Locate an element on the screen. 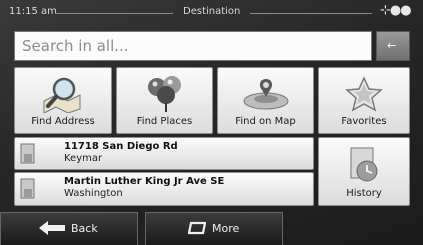  magnifier-map-icon is located at coordinates (62, 95).